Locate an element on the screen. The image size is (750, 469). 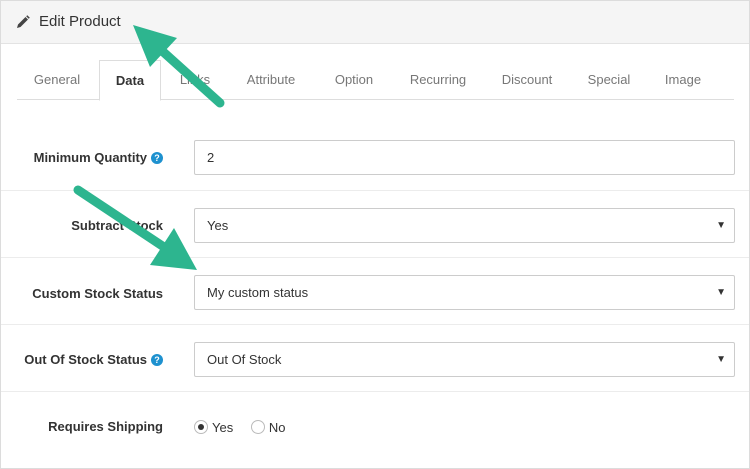
requires-shipping-radio-group: Yes No is located at coordinates (239, 427).